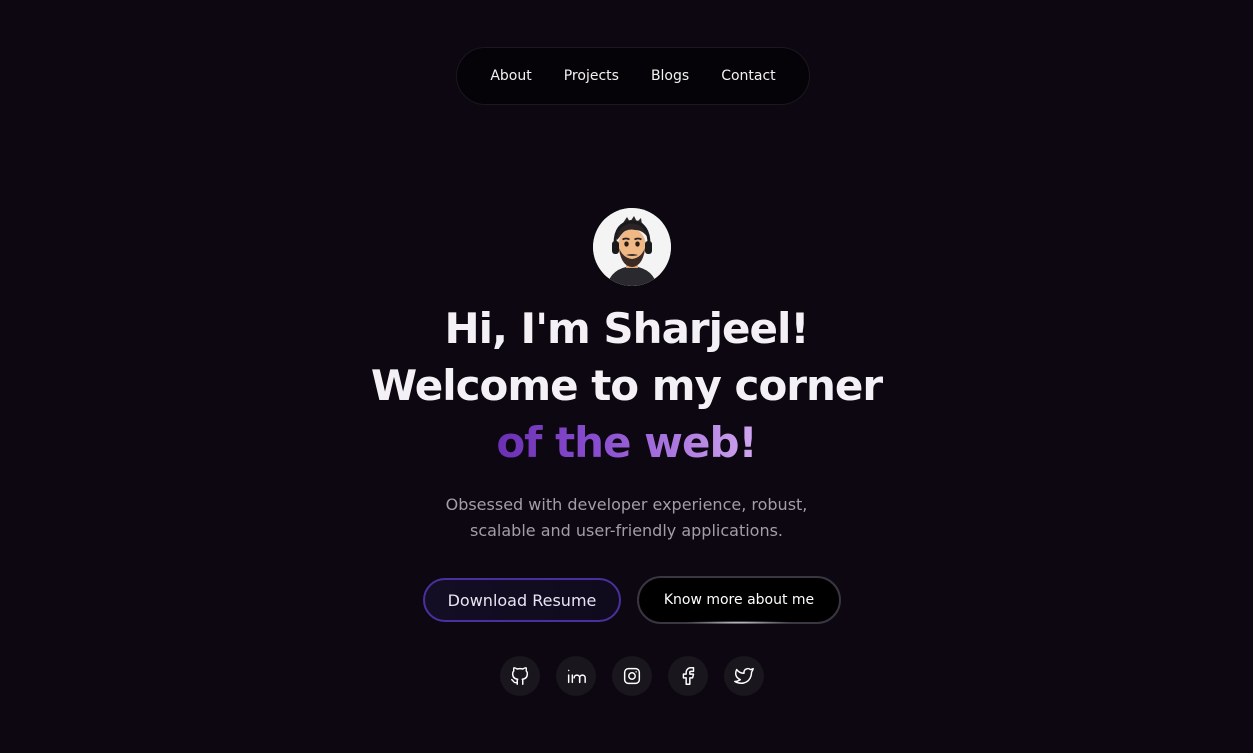  I want to click on twitter-icon, so click(744, 675).